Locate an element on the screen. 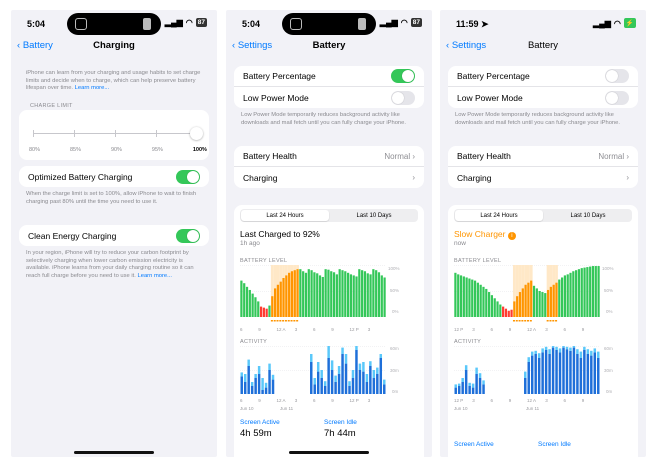 The height and width of the screenshot is (471, 660). y-tick-label: 30m is located at coordinates (608, 370).